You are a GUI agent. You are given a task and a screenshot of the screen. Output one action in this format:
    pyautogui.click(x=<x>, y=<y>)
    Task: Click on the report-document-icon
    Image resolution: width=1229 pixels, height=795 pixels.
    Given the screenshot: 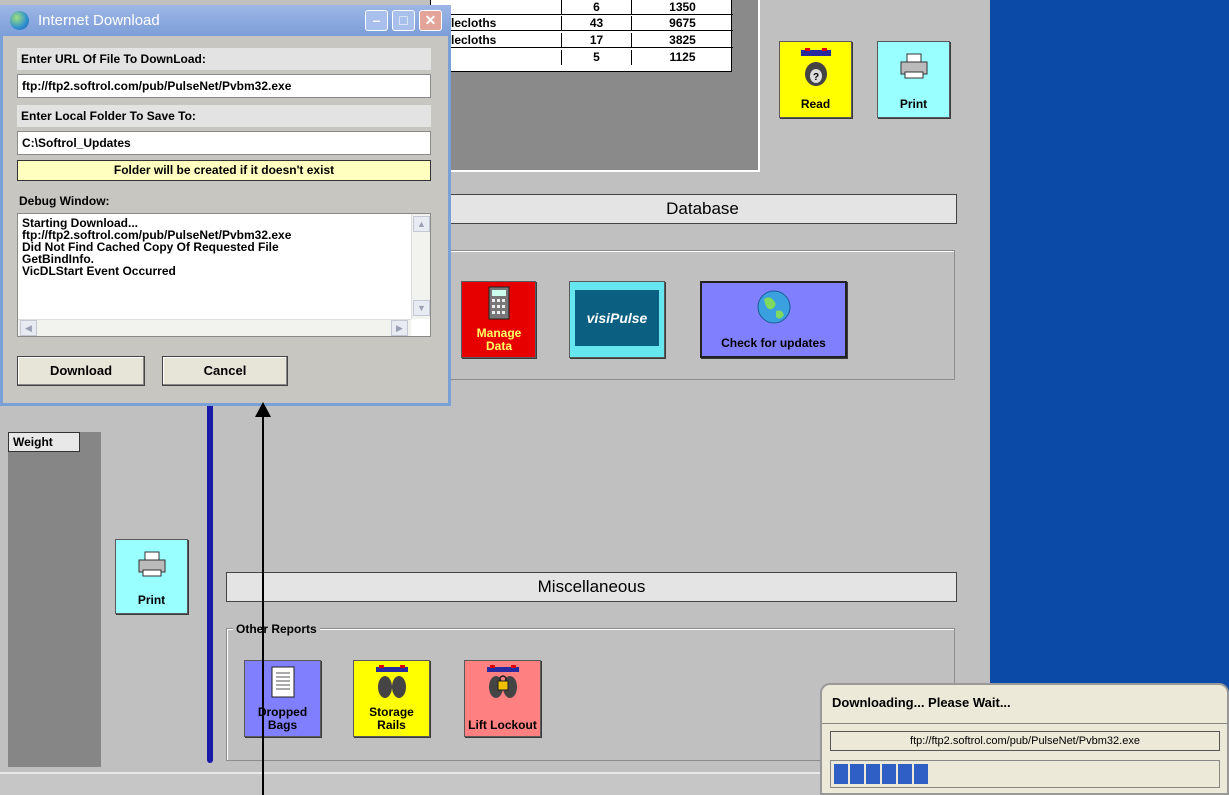 What is the action you would take?
    pyautogui.click(x=282, y=682)
    